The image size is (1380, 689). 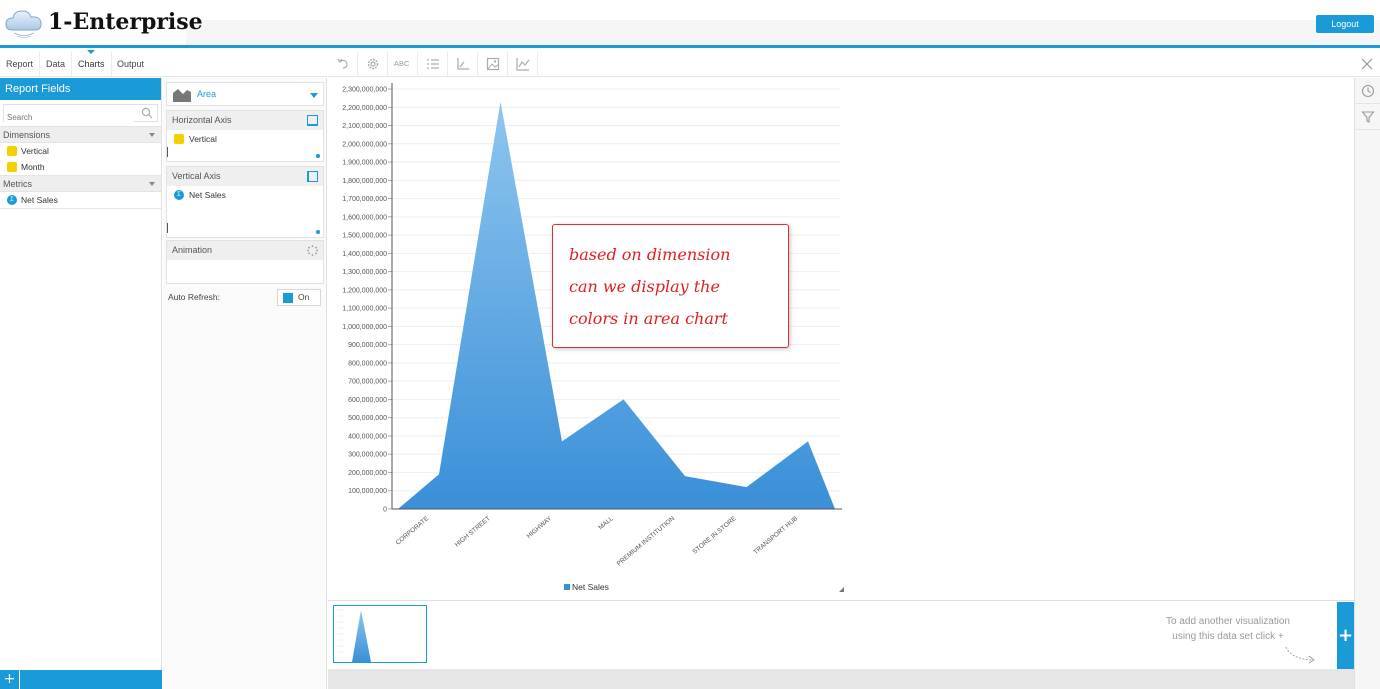 What do you see at coordinates (80, 167) in the screenshot?
I see `dimension-field: Month` at bounding box center [80, 167].